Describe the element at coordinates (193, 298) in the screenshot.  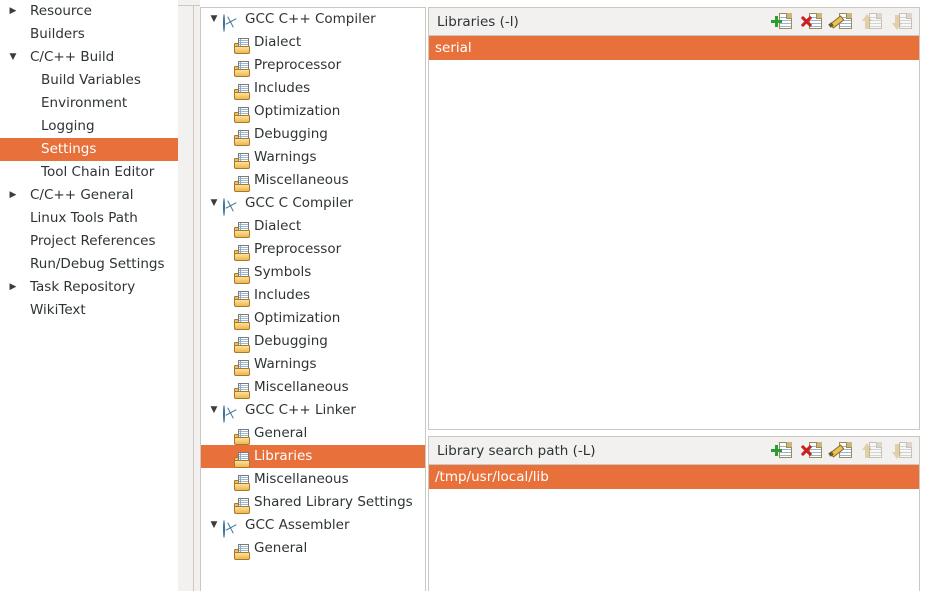
I see `sash-grip-line` at that location.